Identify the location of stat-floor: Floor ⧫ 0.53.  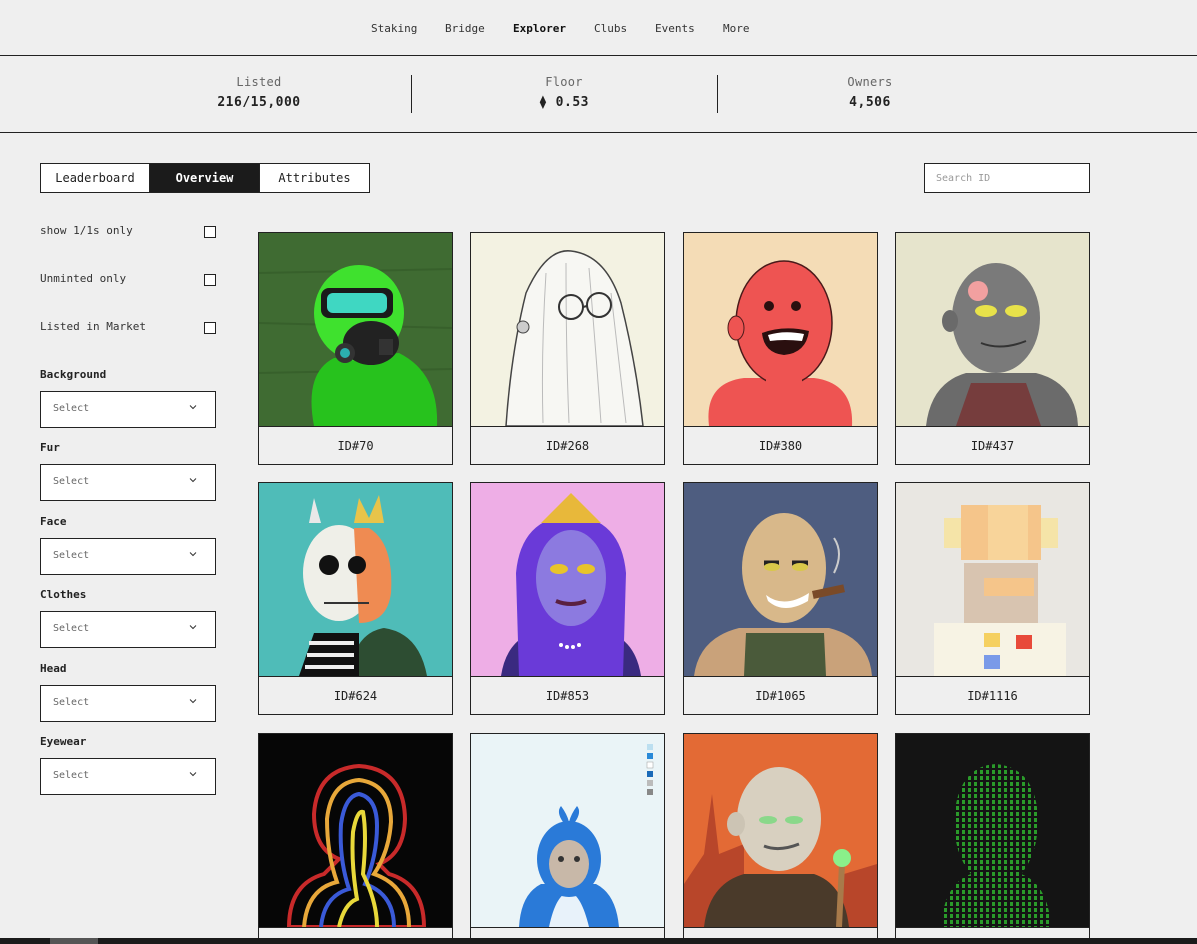
(564, 92).